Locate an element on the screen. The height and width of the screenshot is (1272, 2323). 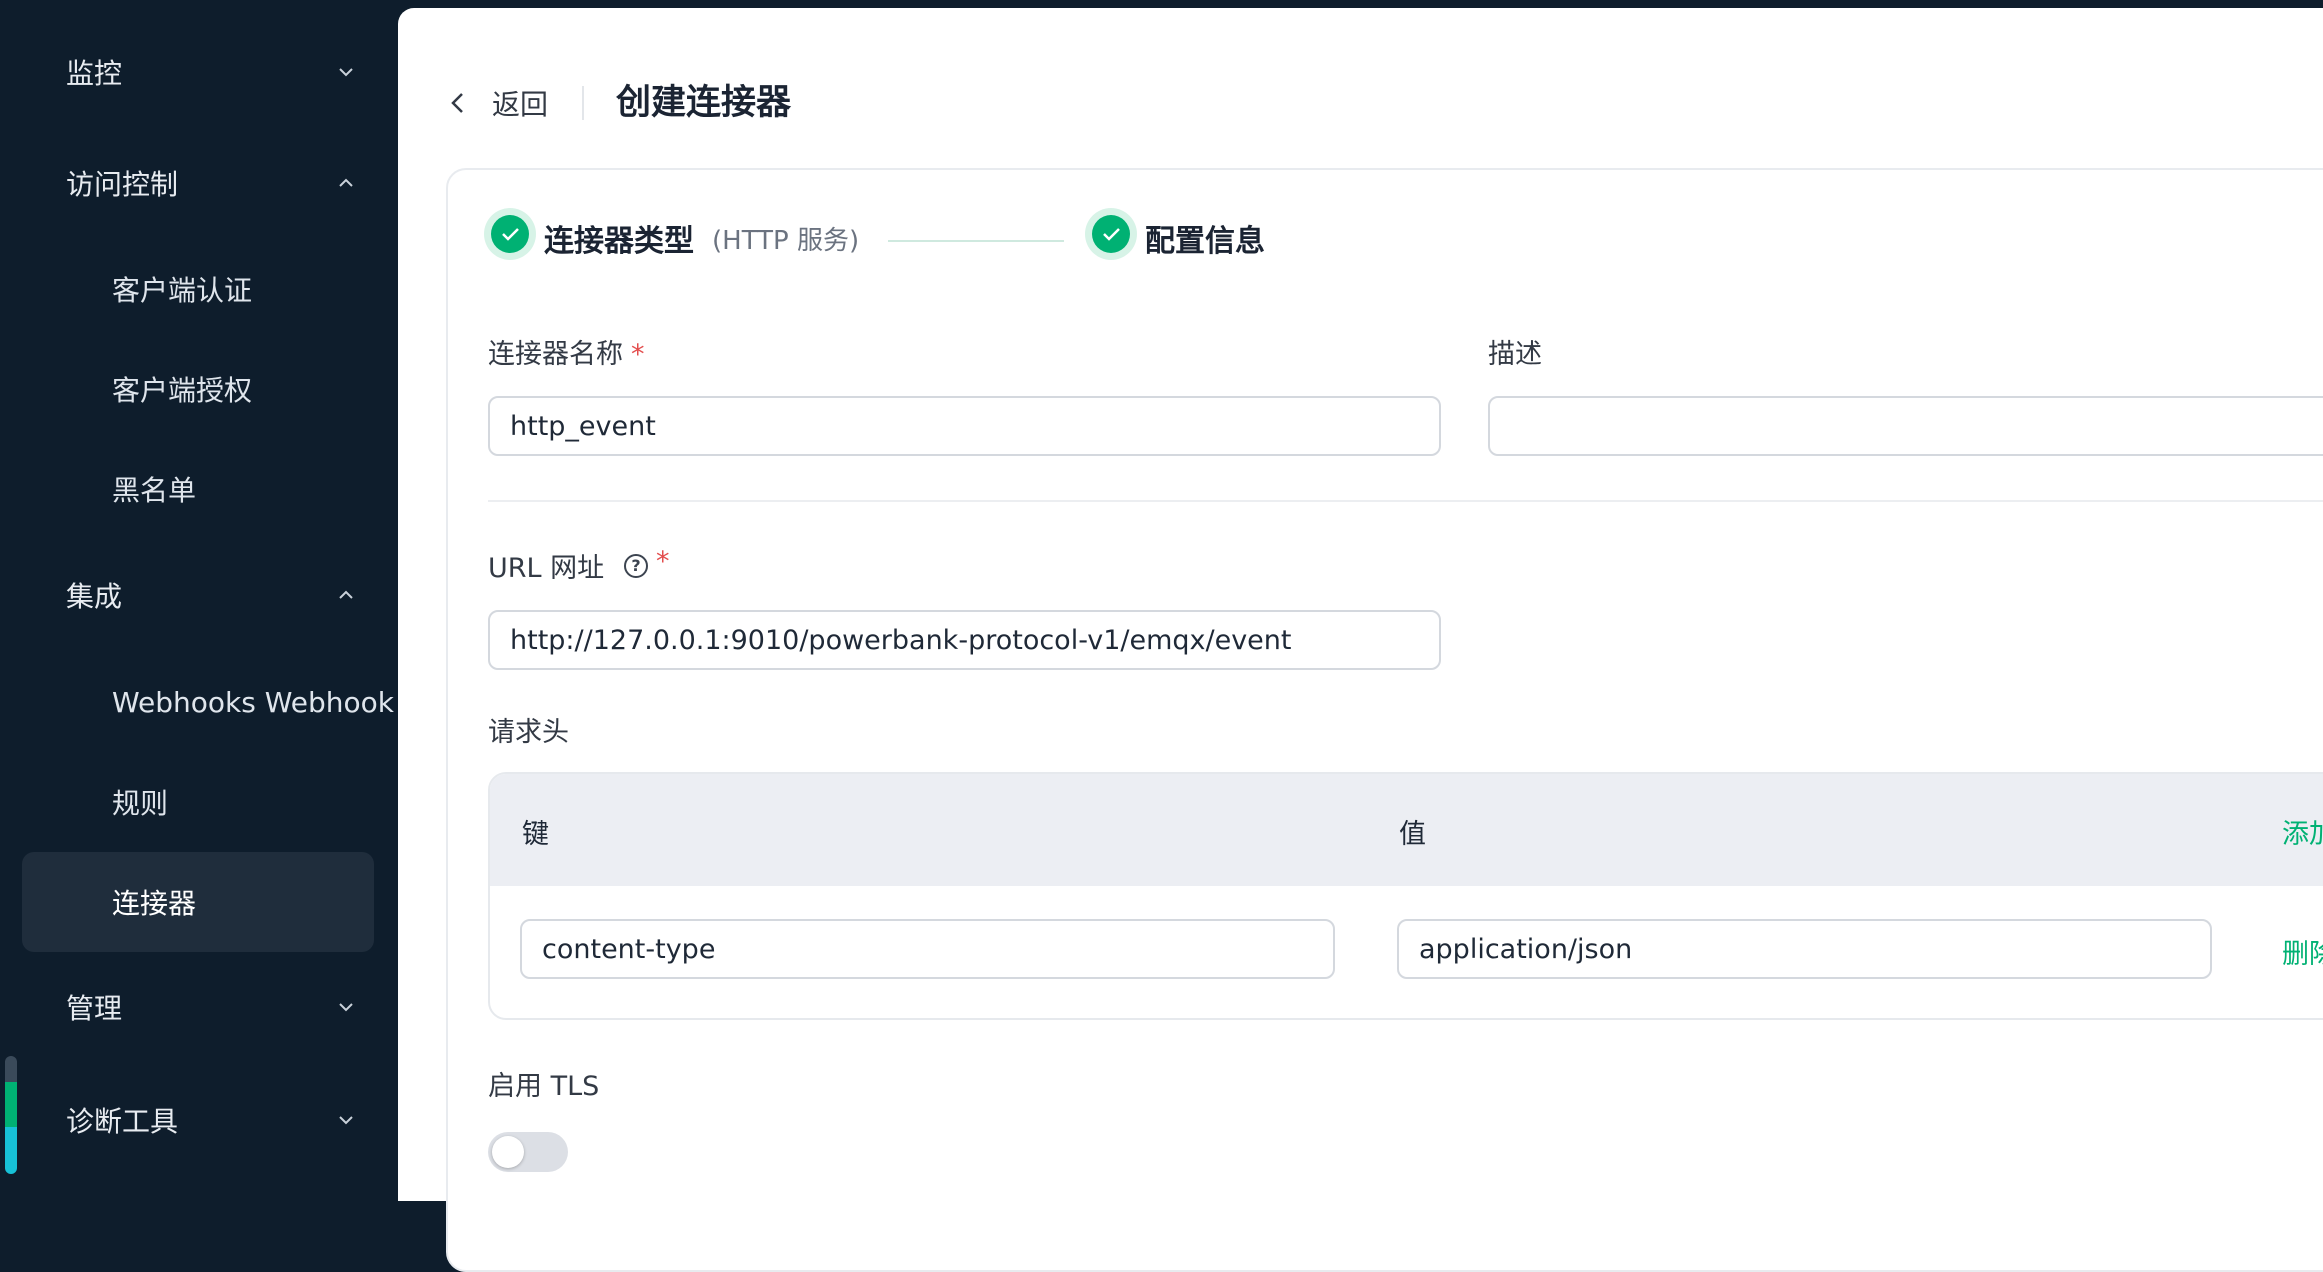
page-title: 创建连接器 is located at coordinates (704, 103).